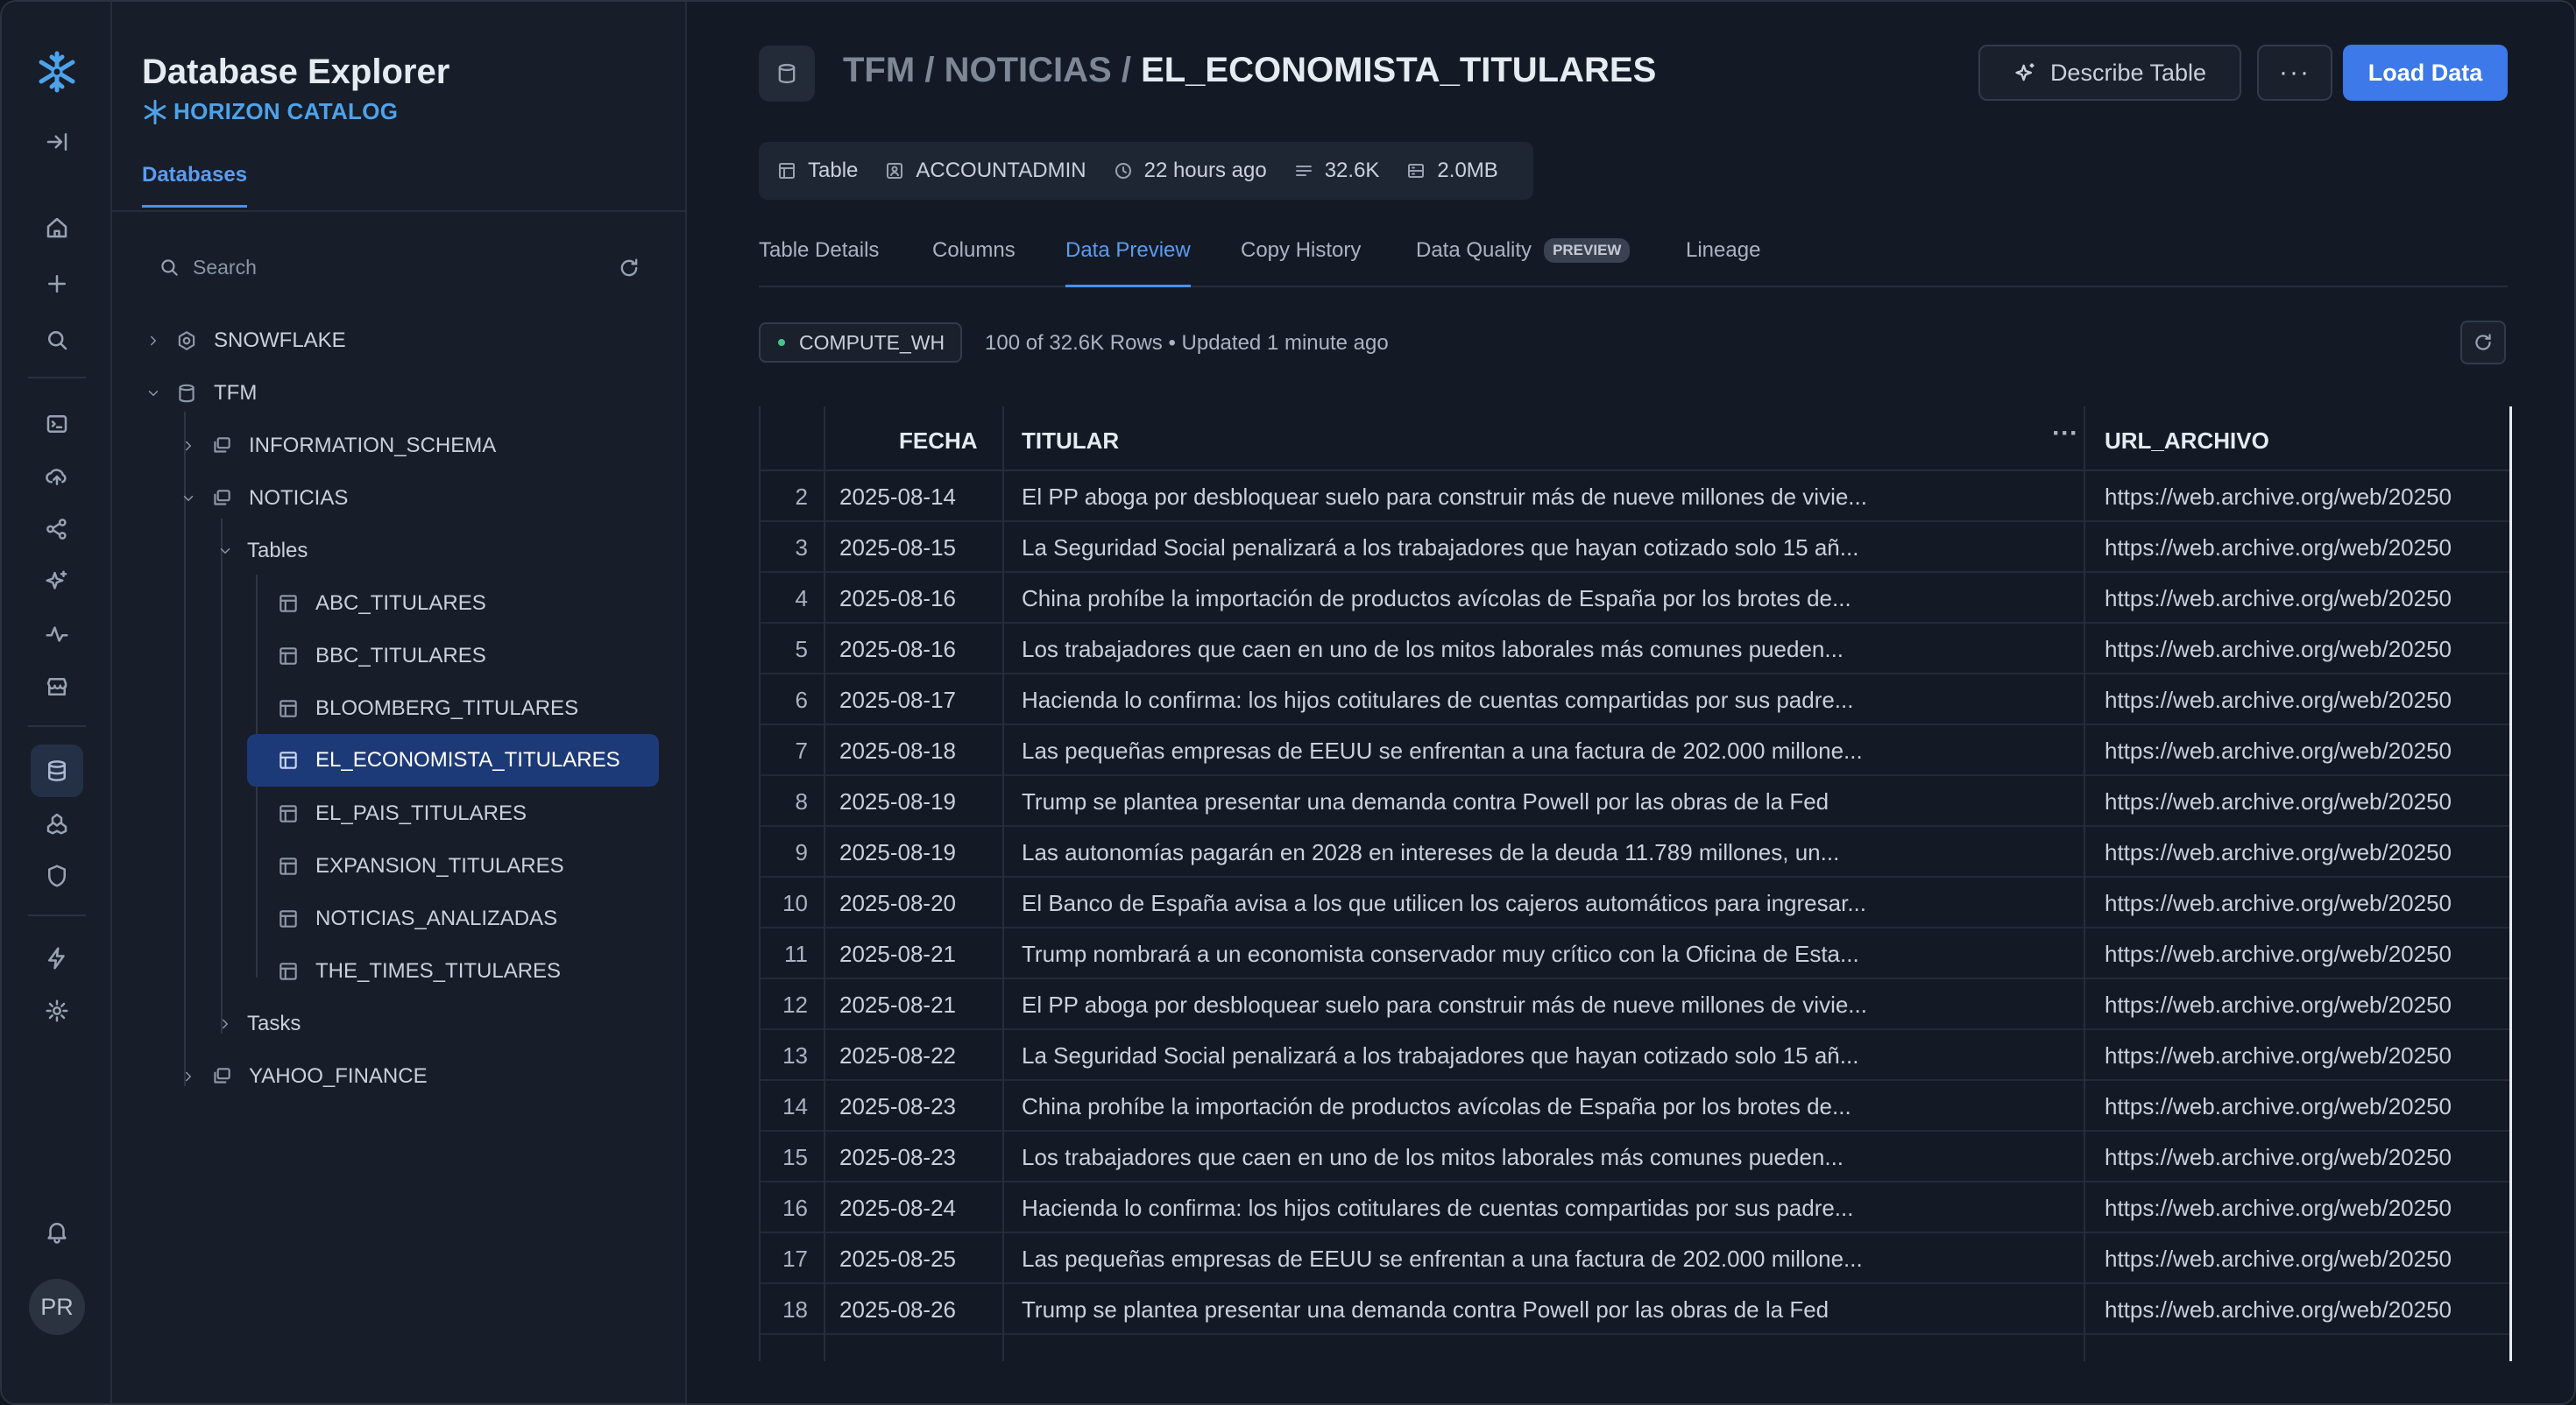  I want to click on tree-item-table: EL_PAIS_TITULARES, so click(476, 814).